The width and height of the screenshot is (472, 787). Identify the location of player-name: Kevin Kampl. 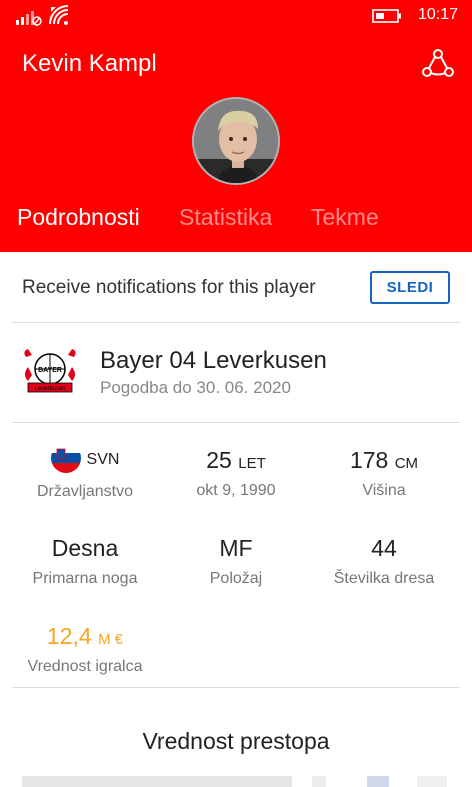
(89, 63).